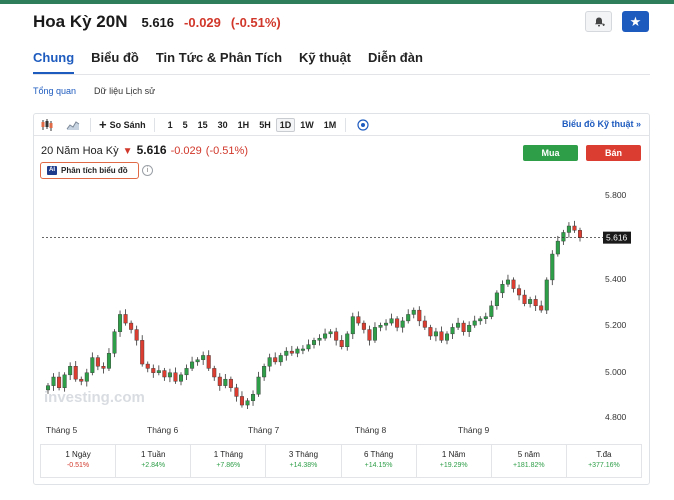 The image size is (674, 500). Describe the element at coordinates (473, 430) in the screenshot. I see `x-tick-label: Tháng 9` at that location.